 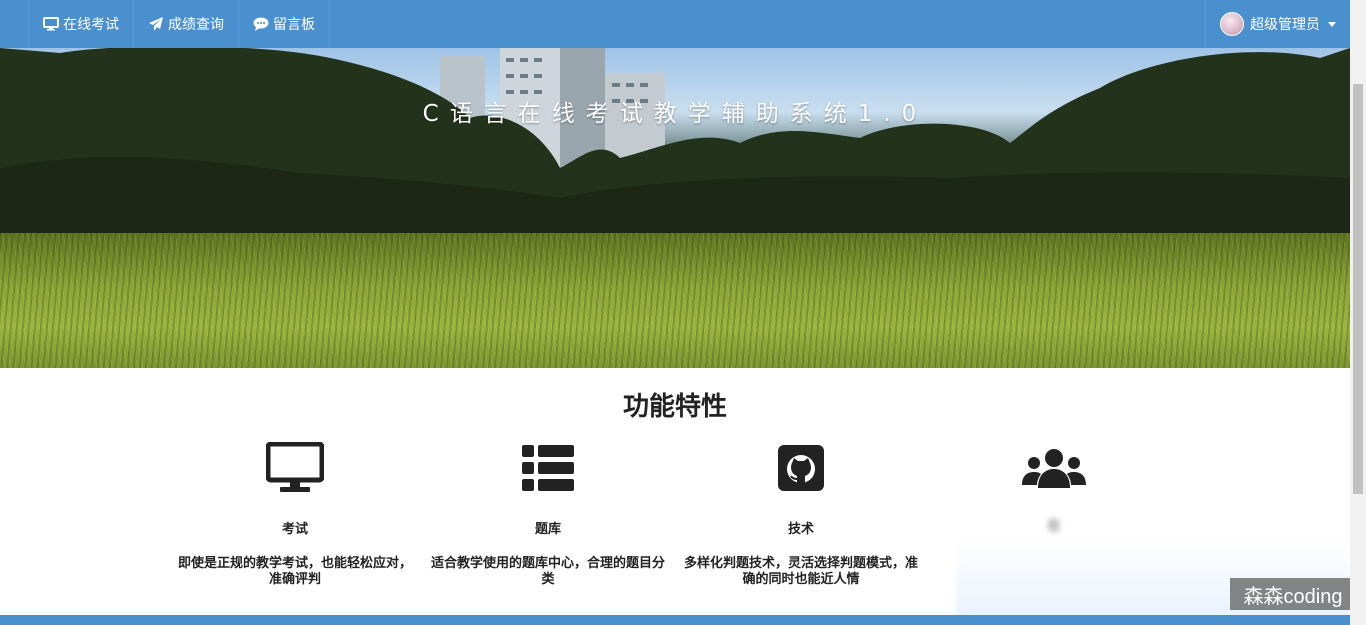 What do you see at coordinates (800, 570) in the screenshot?
I see `feature-desc: 多样化判题技术，灵活选择判题模式，准确的同时也能近人情` at bounding box center [800, 570].